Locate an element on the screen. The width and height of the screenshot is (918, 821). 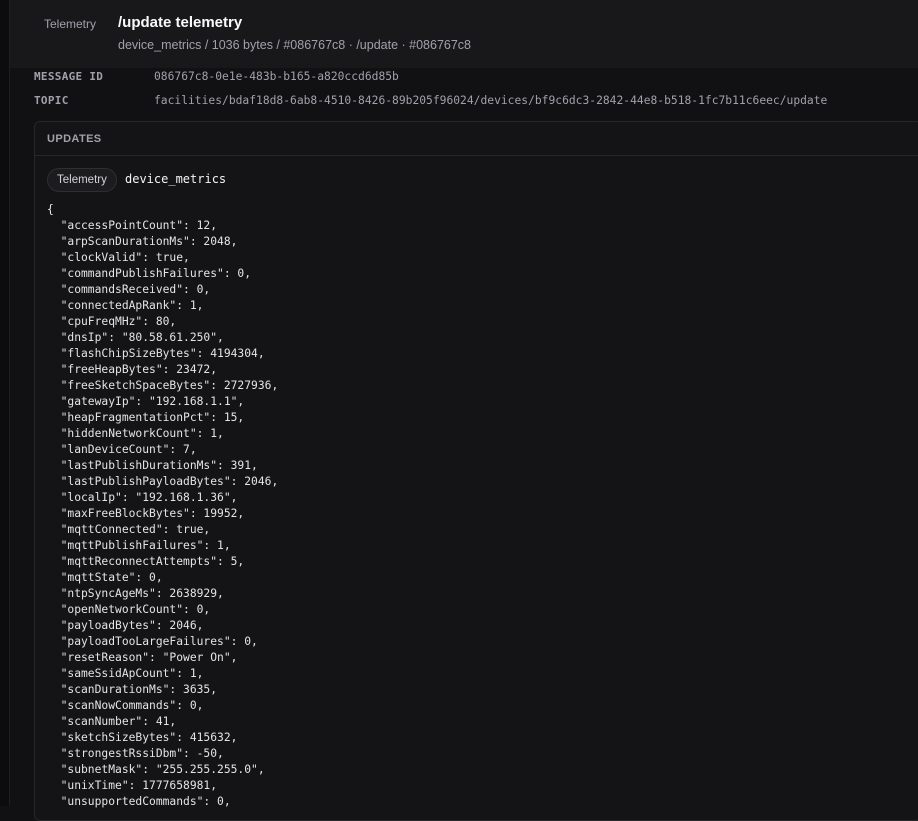
json-line: "sameSsidApCount": 1, is located at coordinates (162, 674).